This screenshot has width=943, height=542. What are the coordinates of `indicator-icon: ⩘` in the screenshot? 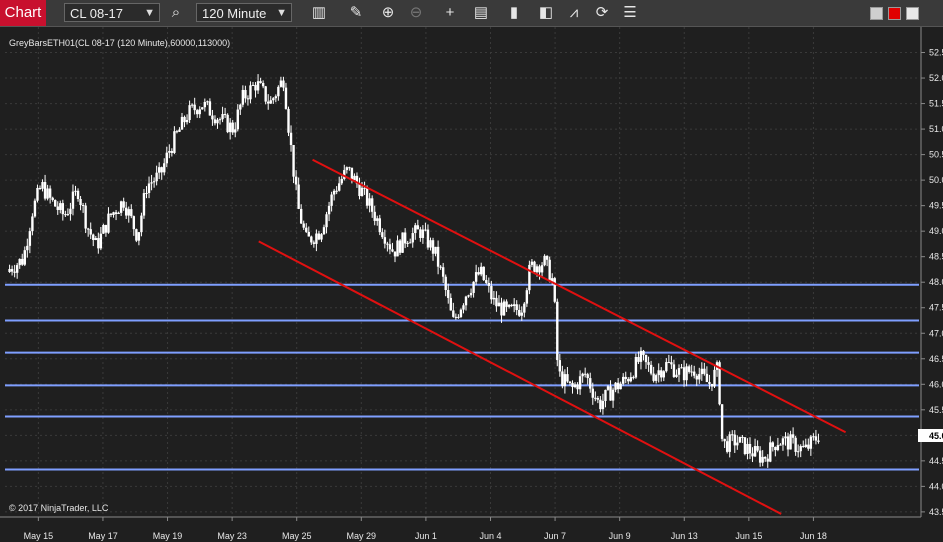 It's located at (574, 13).